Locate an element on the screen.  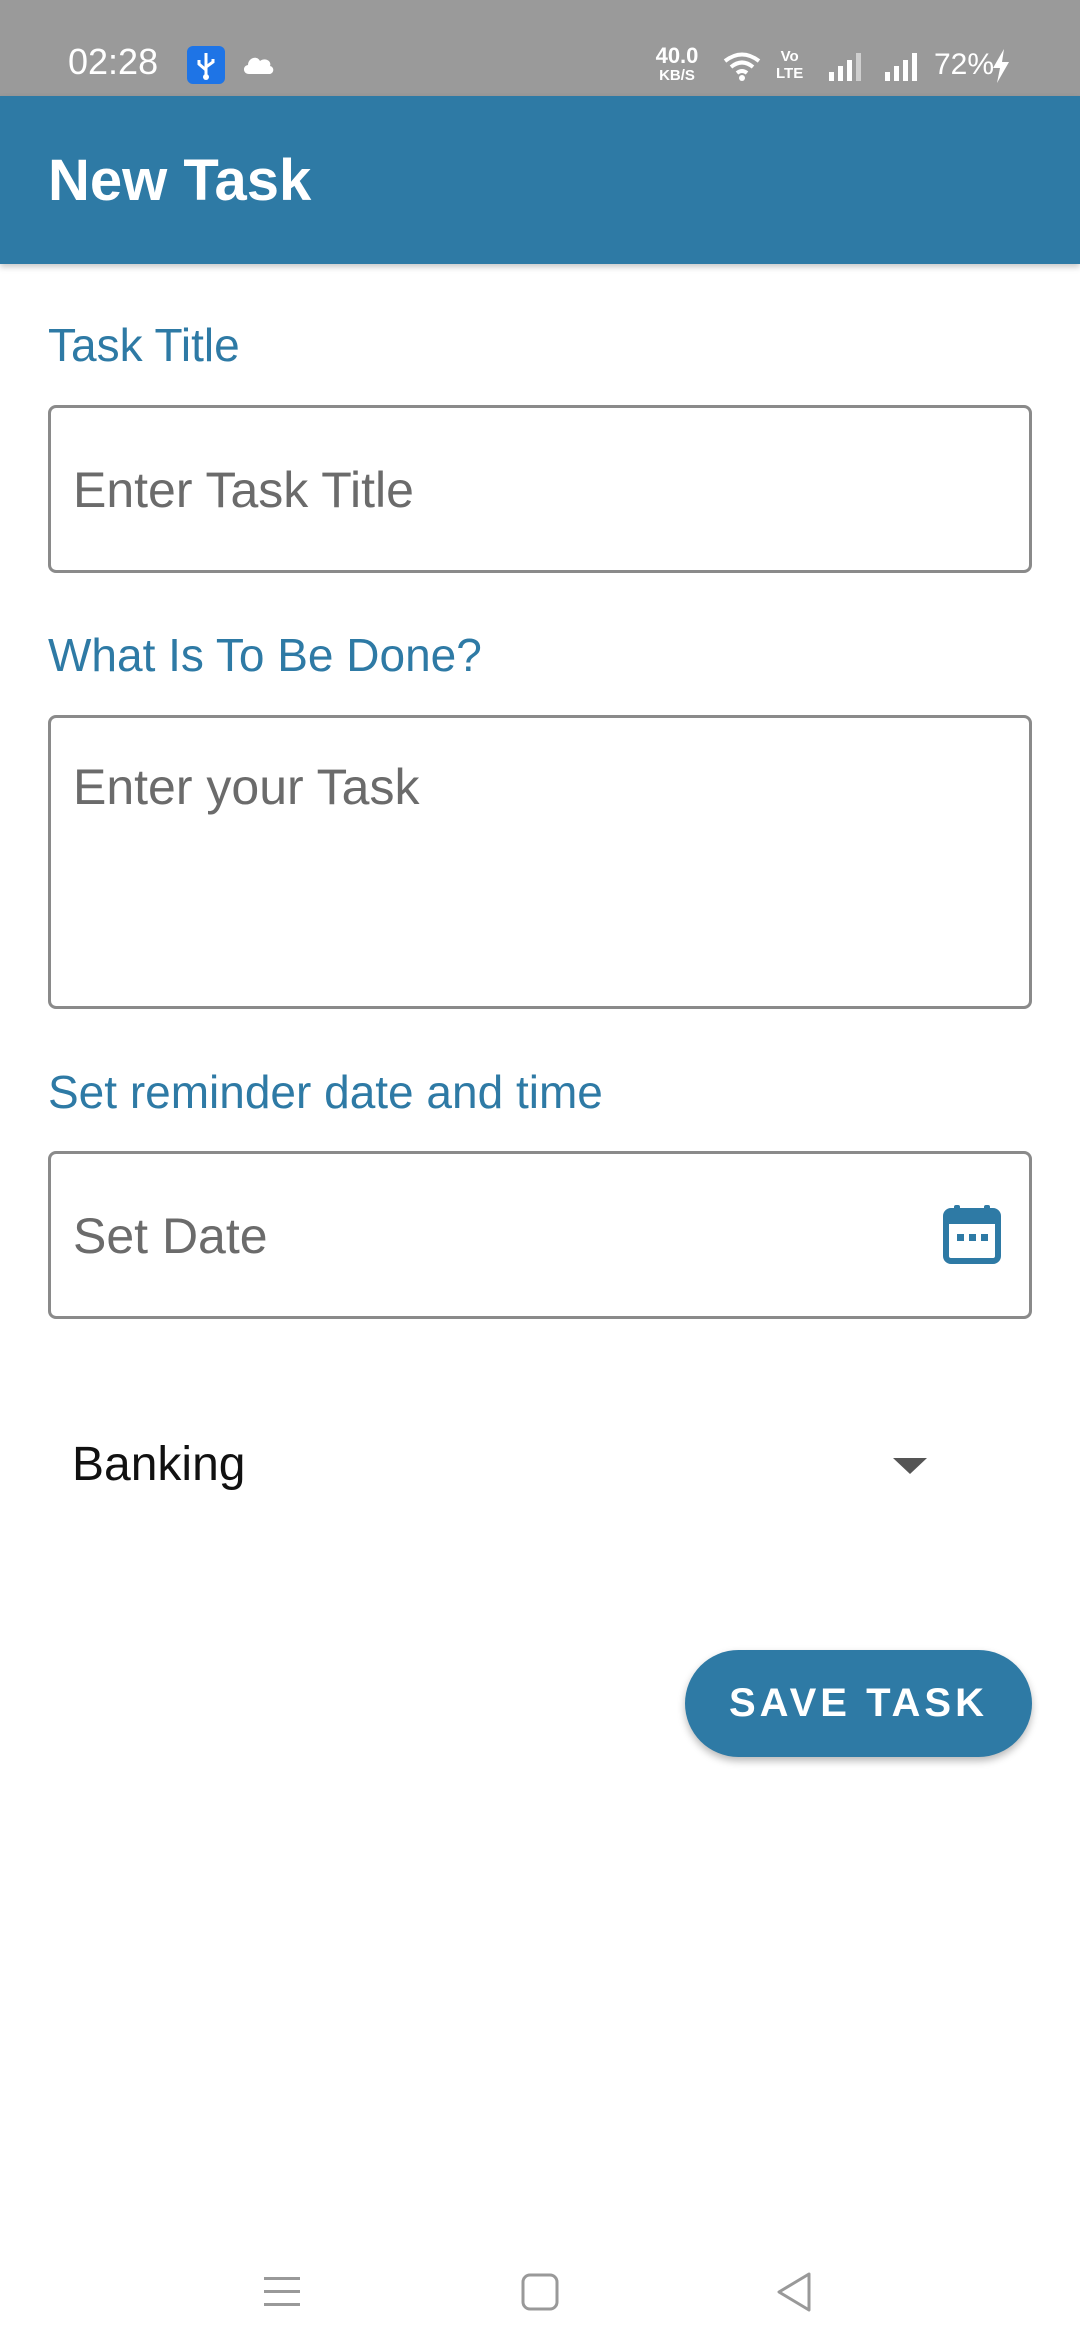
network-speed-value: 40.0 is located at coordinates (677, 55).